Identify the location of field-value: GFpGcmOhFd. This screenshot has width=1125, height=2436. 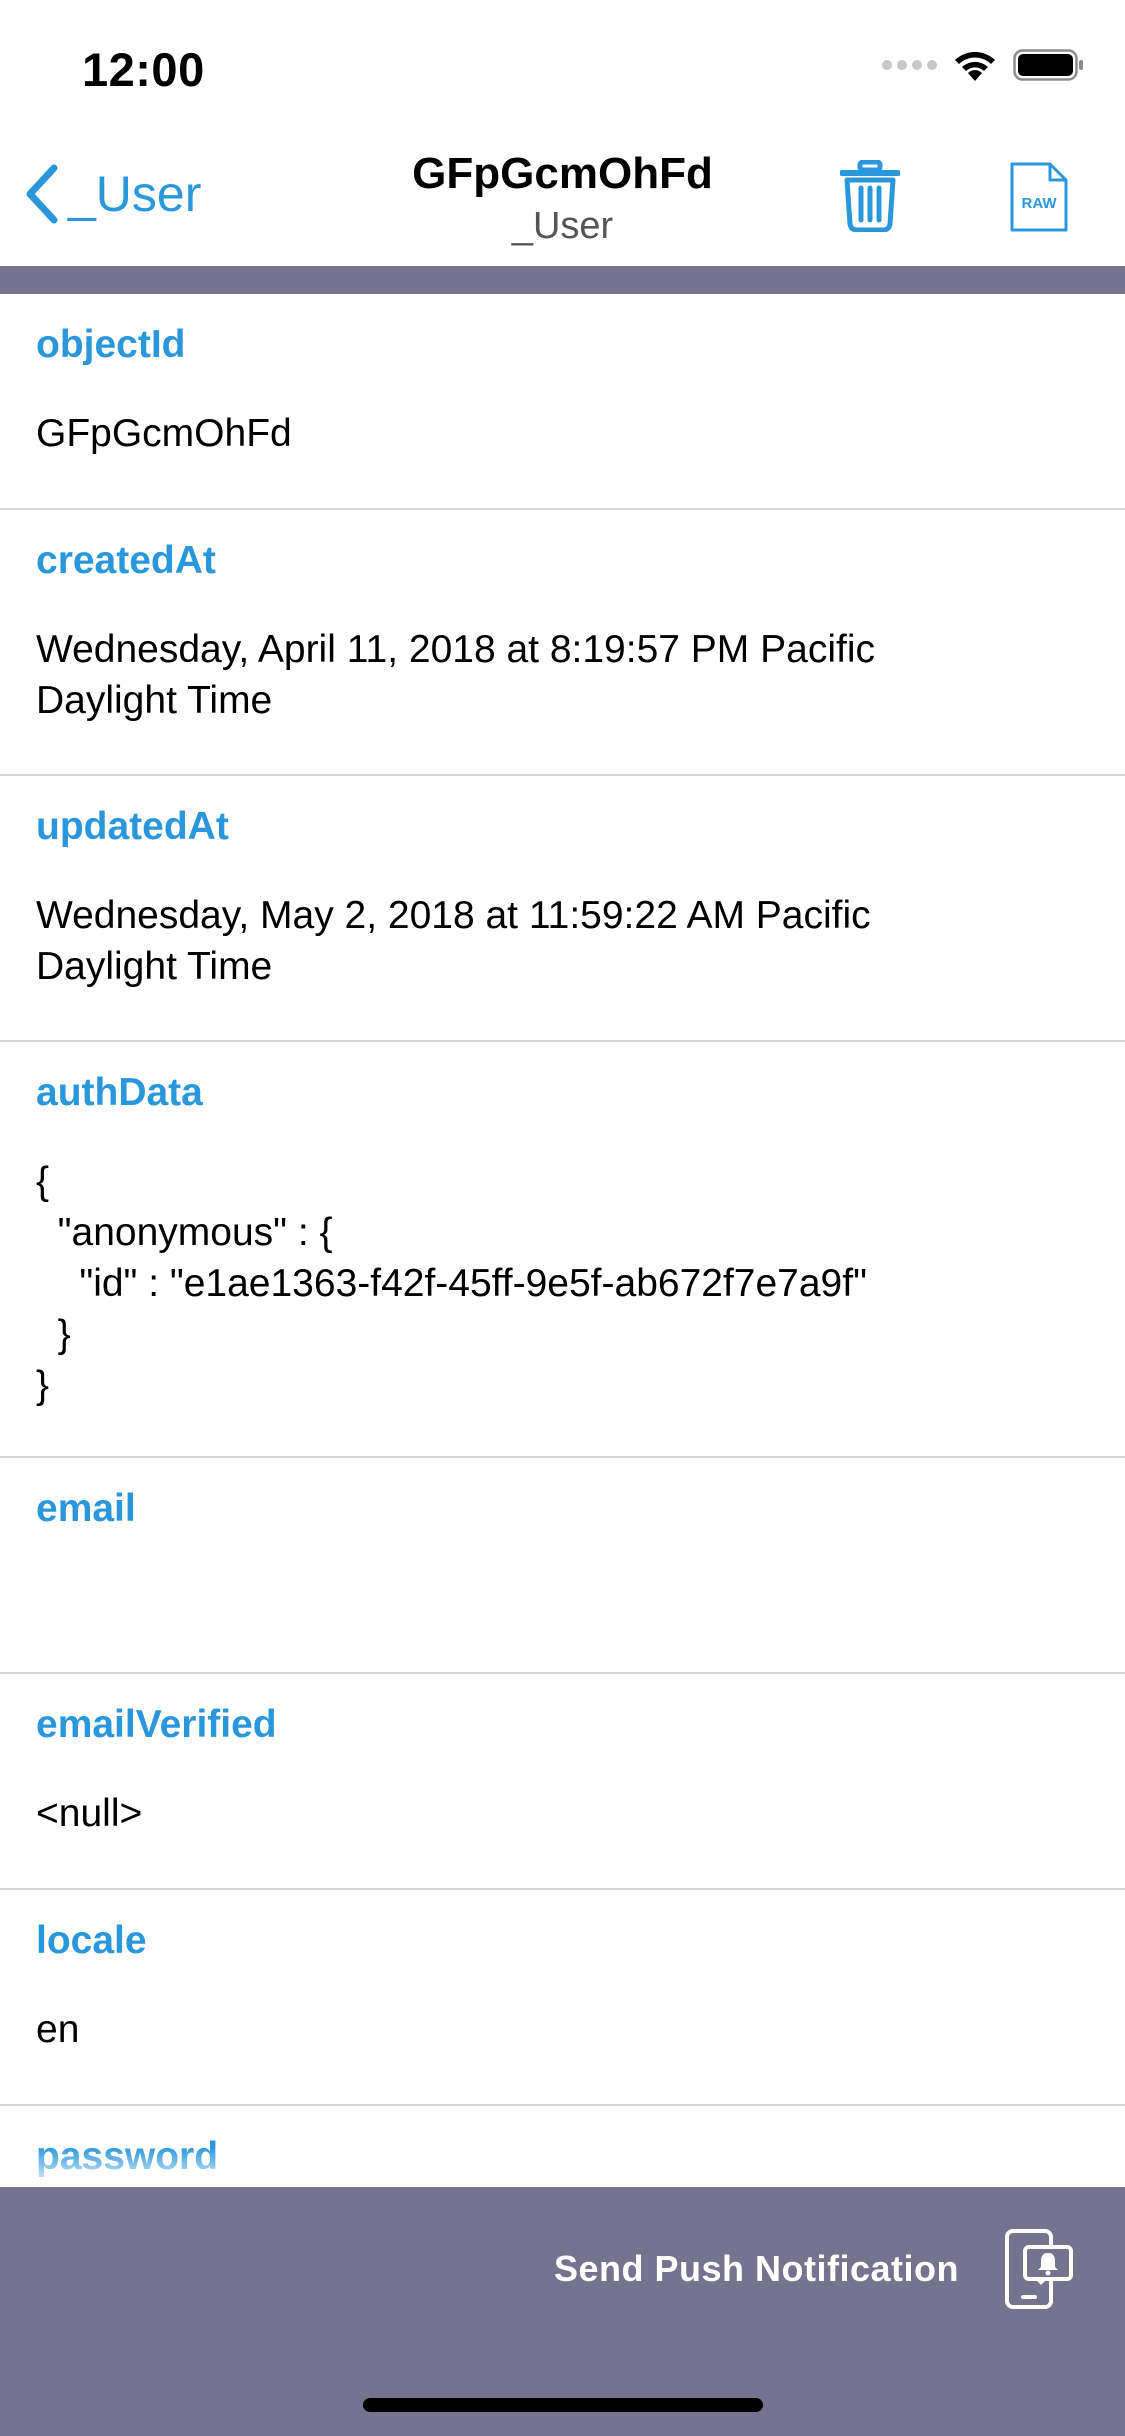
(164, 433).